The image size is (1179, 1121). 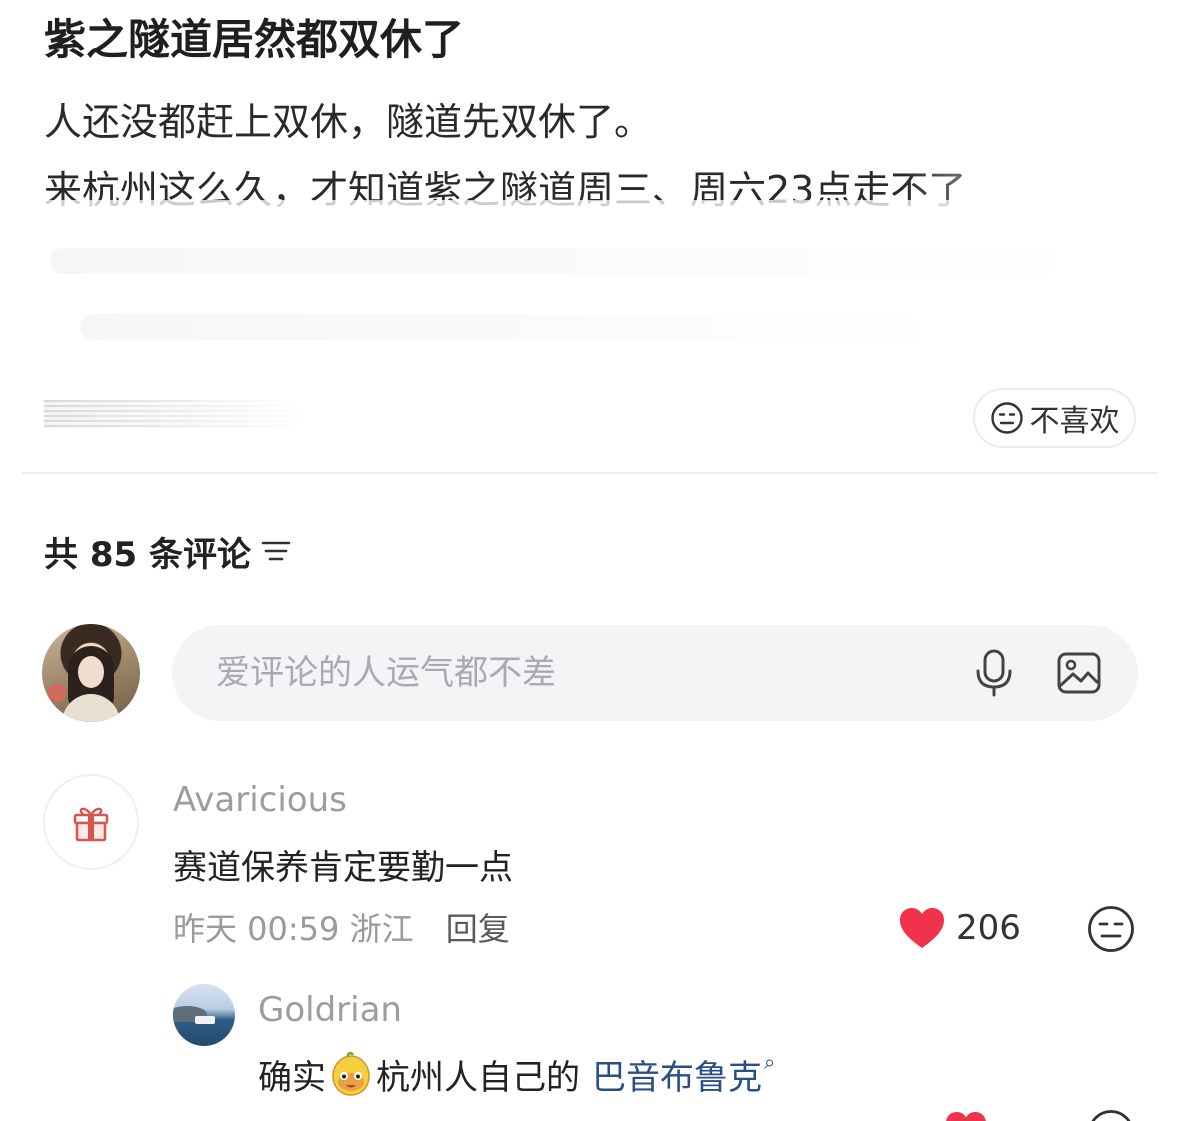 I want to click on like-count: 206, so click(x=988, y=928).